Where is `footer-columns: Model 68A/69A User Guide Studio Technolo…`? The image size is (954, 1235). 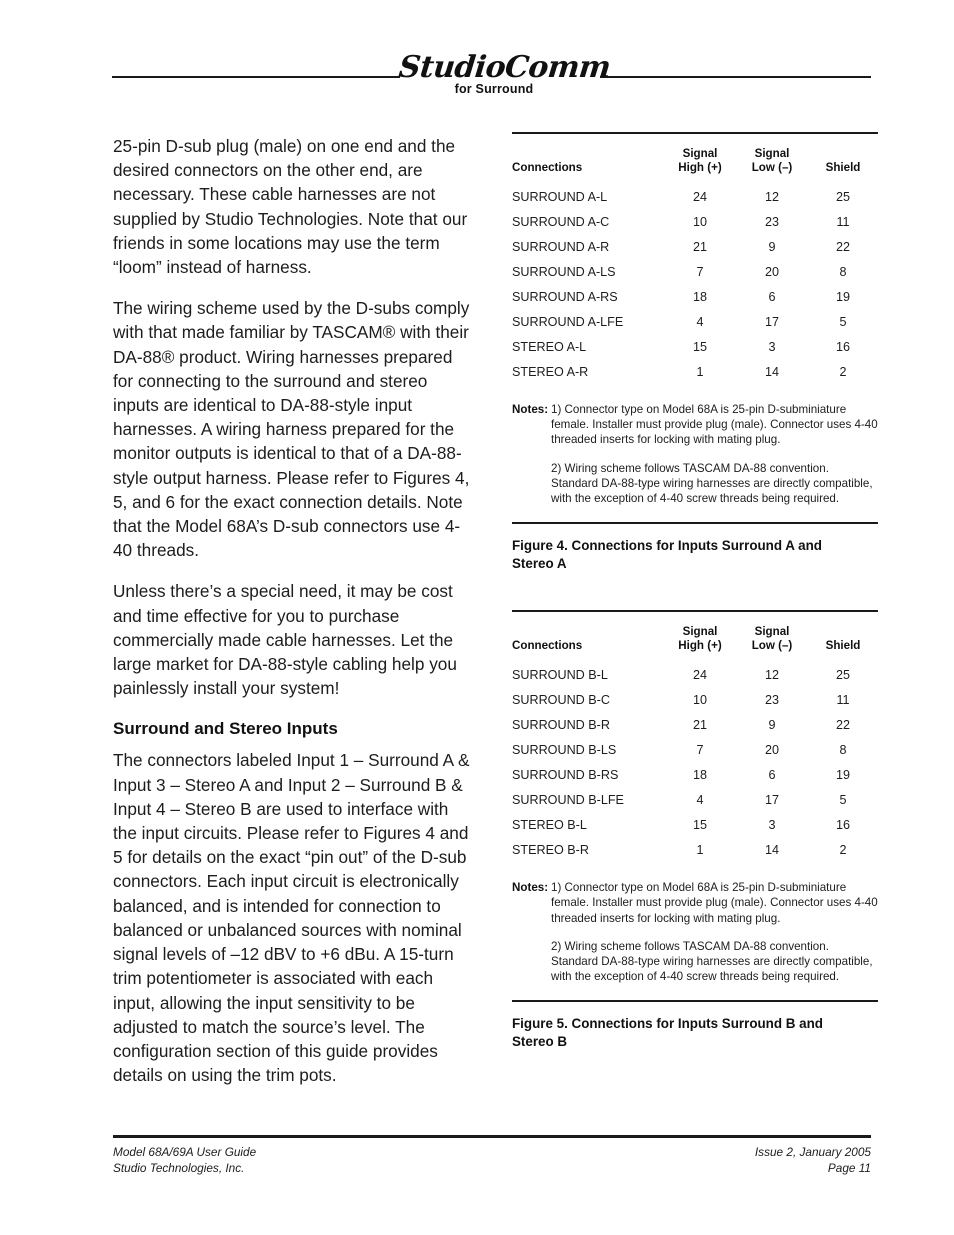 footer-columns: Model 68A/69A User Guide Studio Technolo… is located at coordinates (492, 1160).